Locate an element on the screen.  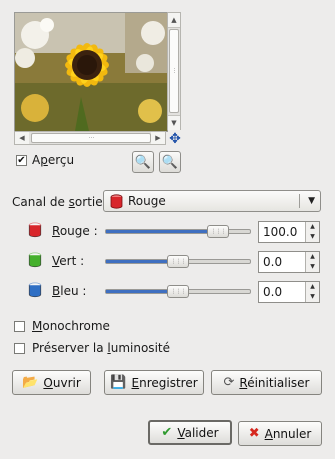
zoom-in-button: 🔍 is located at coordinates (170, 162).